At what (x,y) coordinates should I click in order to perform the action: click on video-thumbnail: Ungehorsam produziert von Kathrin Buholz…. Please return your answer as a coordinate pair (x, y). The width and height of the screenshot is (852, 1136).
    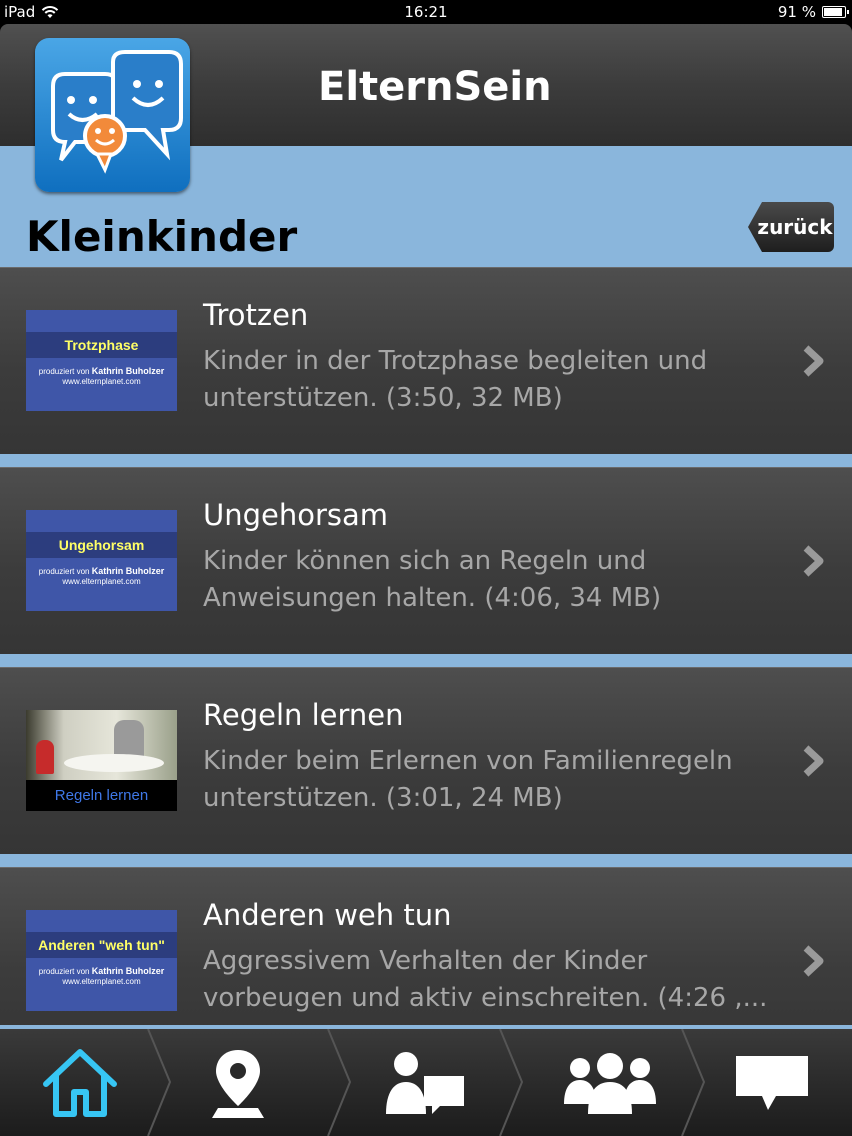
    Looking at the image, I should click on (101, 560).